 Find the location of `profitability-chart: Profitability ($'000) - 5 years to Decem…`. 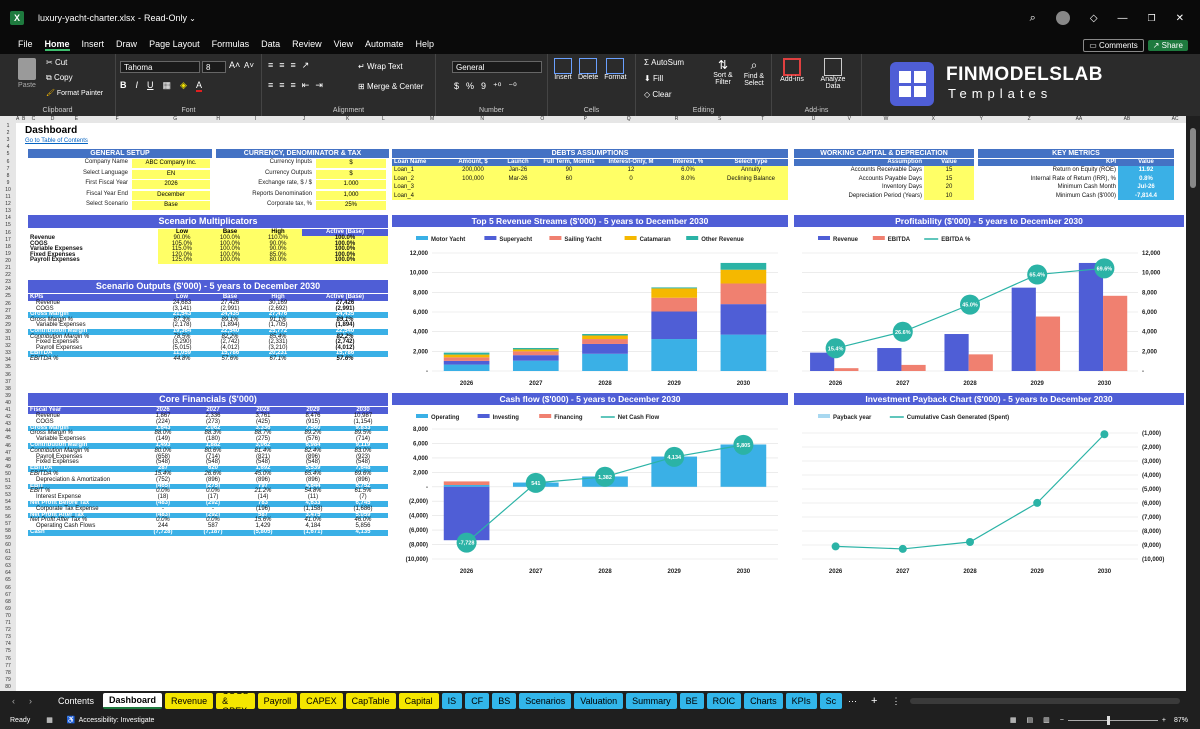

profitability-chart: Profitability ($'000) - 5 years to Decem… is located at coordinates (989, 304).